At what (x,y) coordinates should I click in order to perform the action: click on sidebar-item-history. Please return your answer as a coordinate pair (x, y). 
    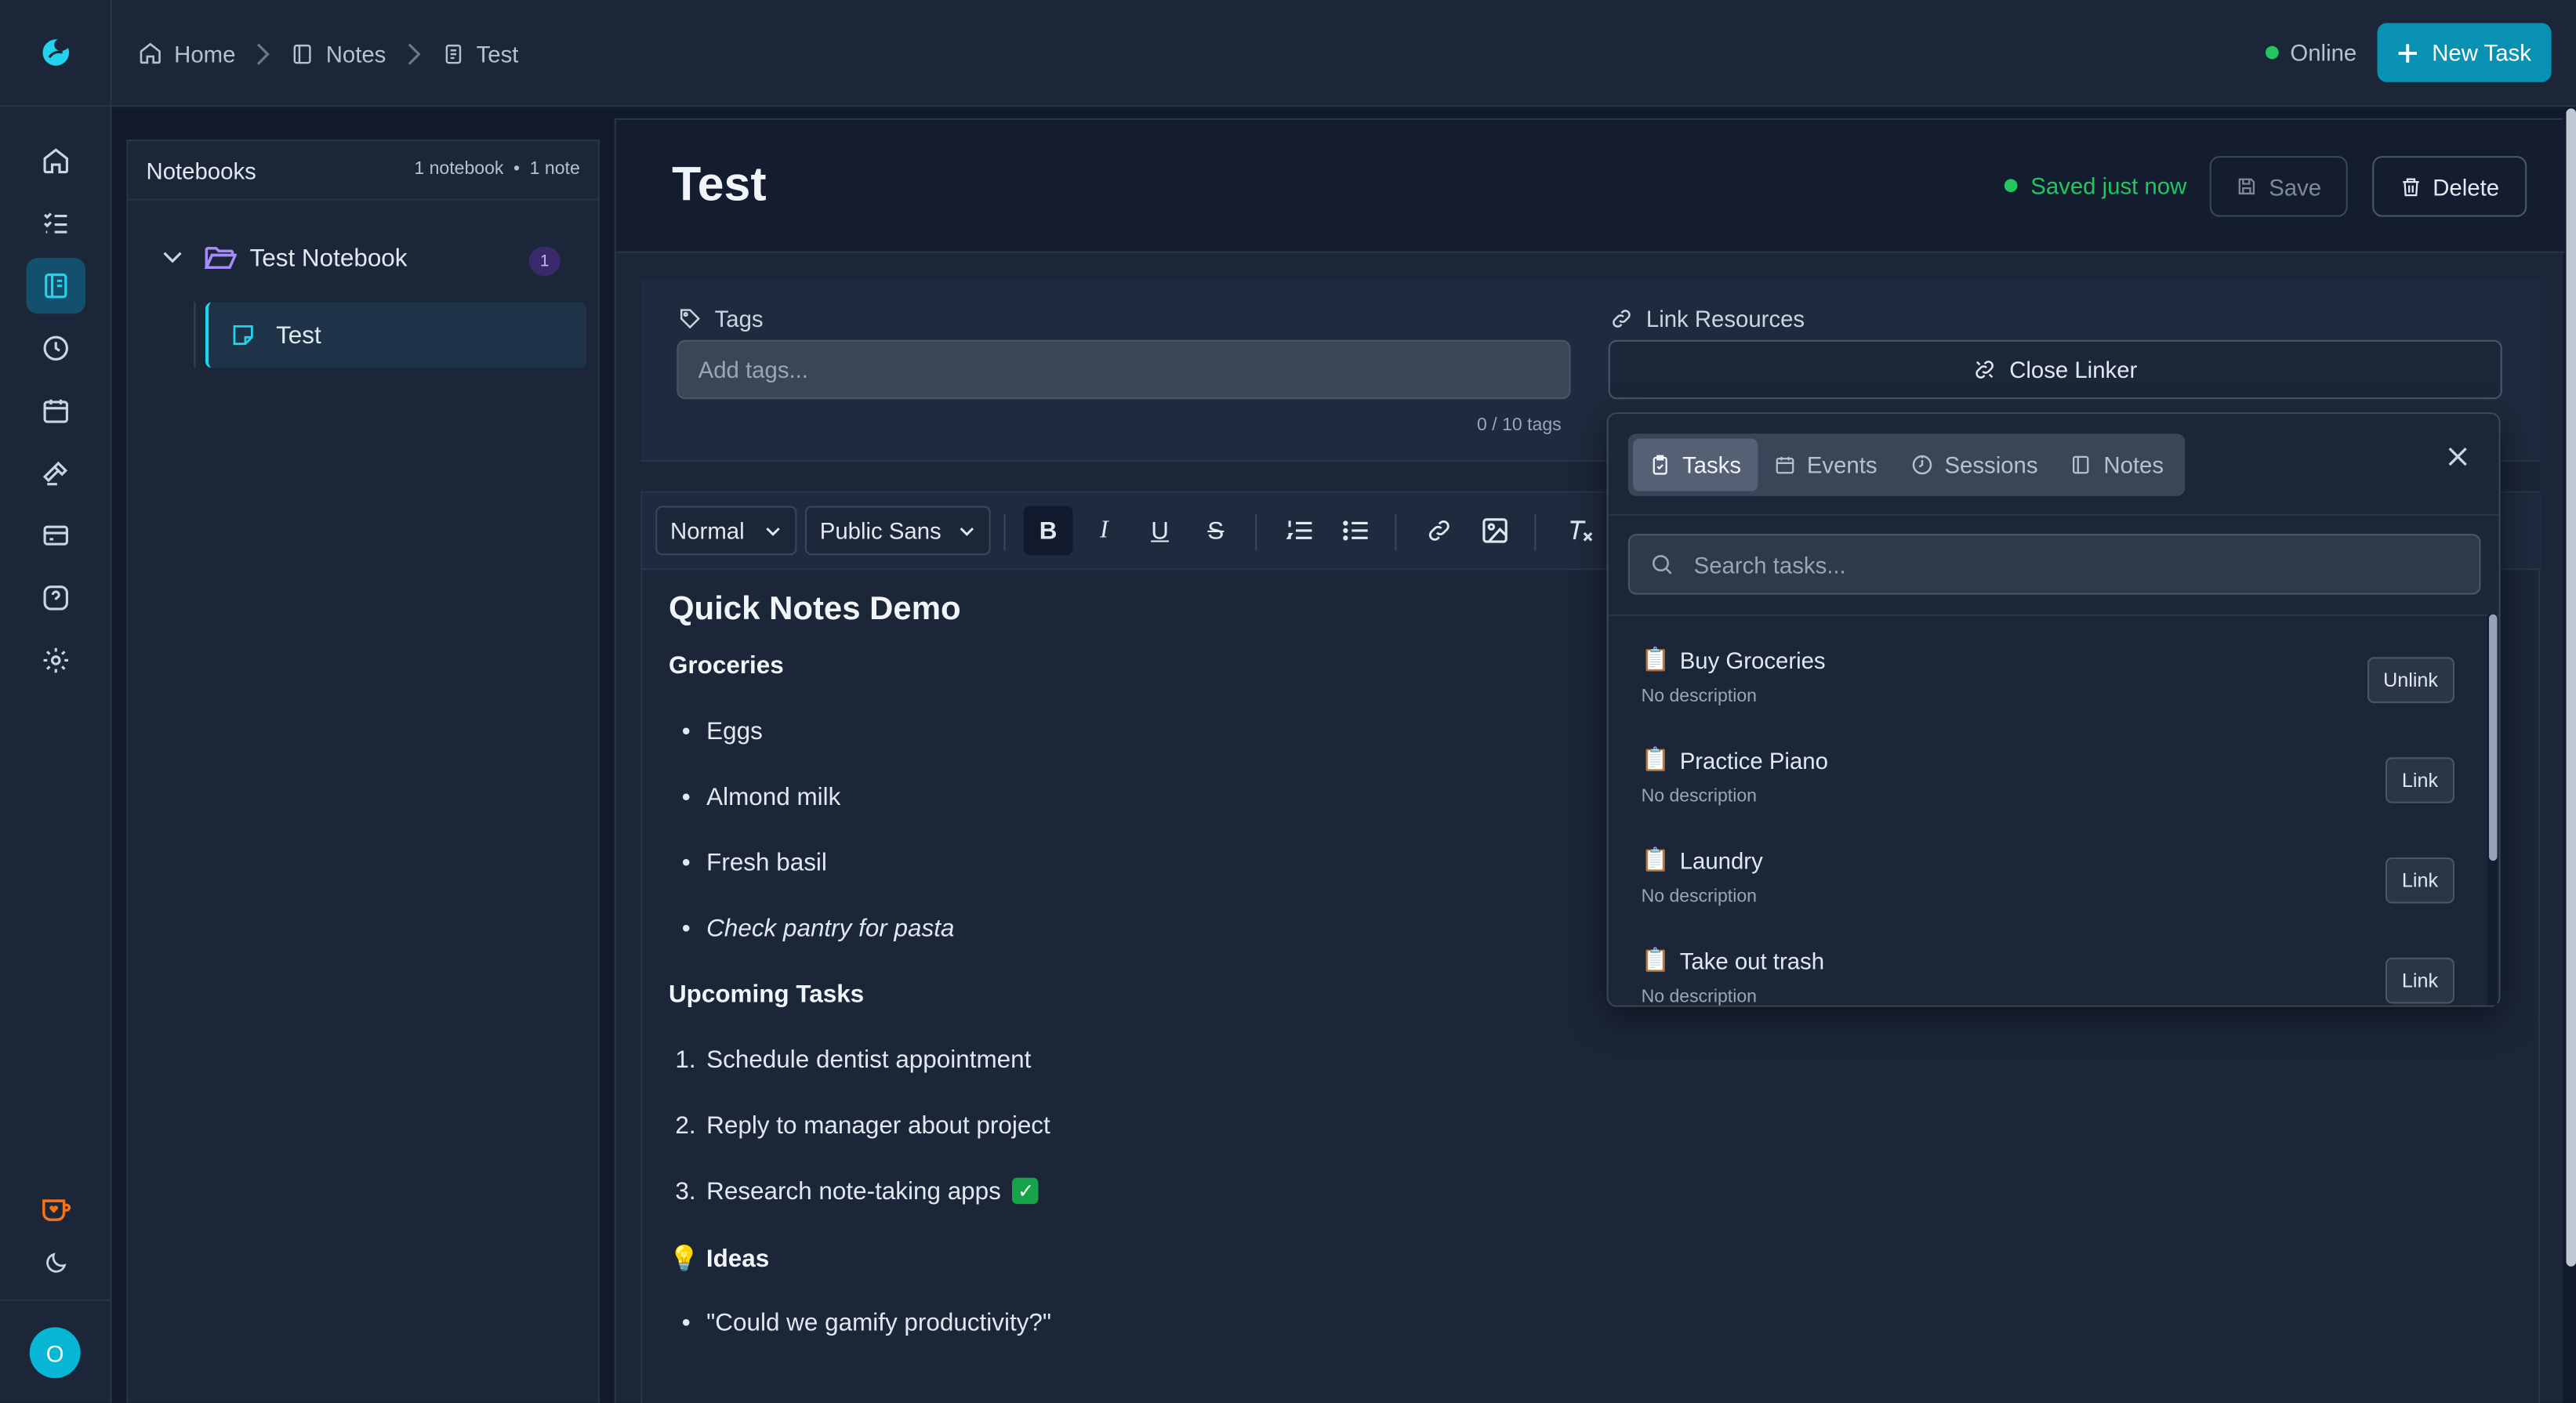
    Looking at the image, I should click on (56, 348).